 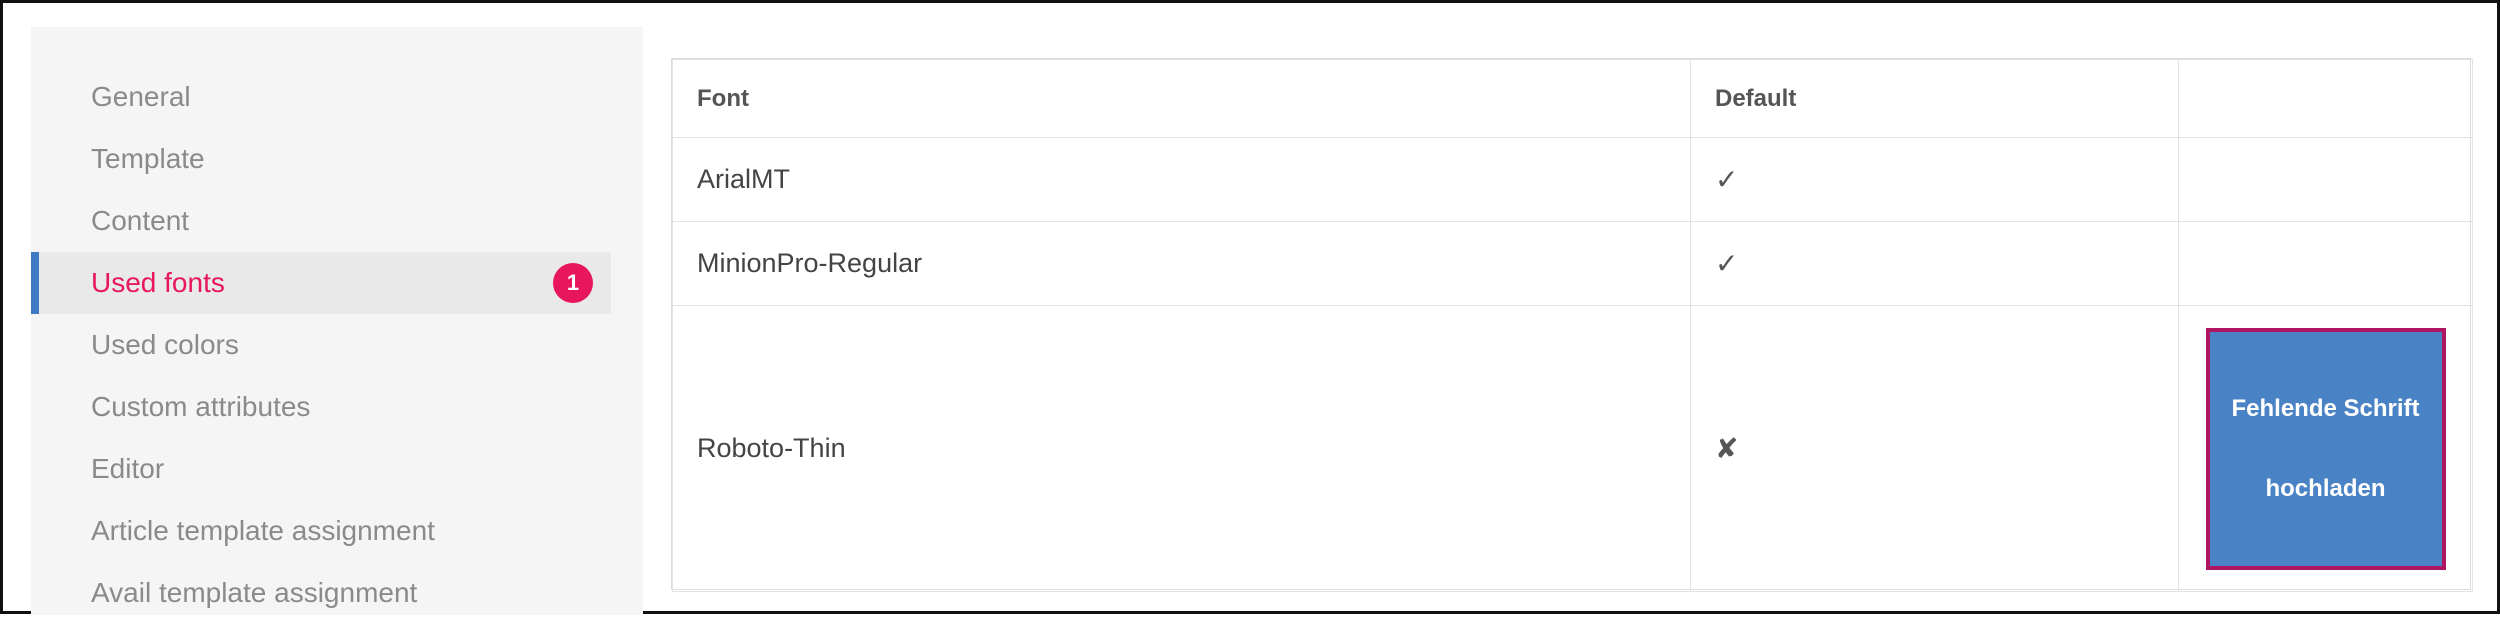 I want to click on column-header-font: Font, so click(x=1181, y=98).